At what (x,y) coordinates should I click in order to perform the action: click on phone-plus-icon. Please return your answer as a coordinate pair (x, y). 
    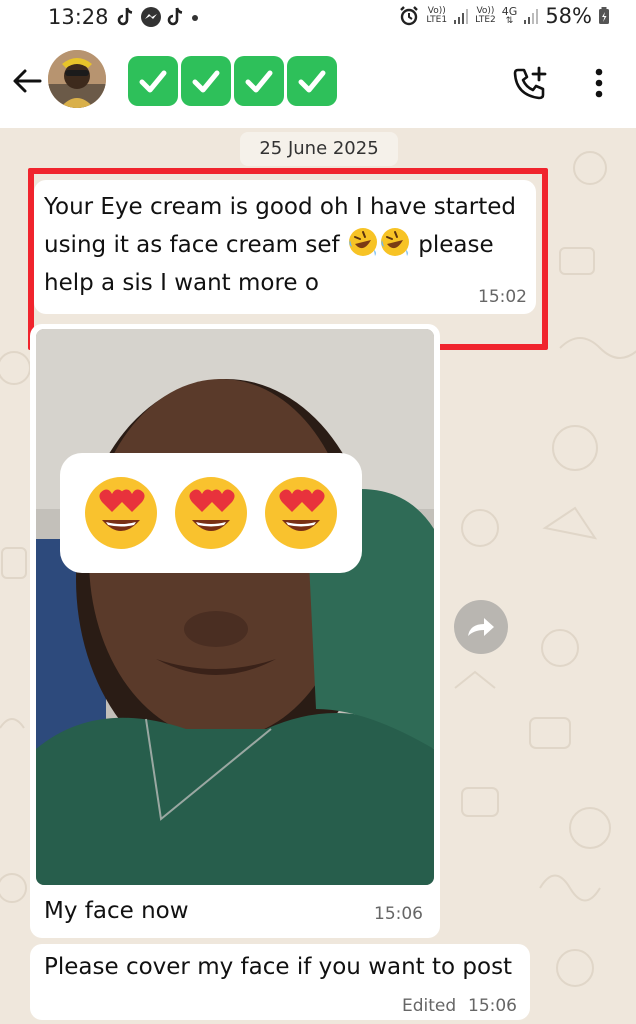
    Looking at the image, I should click on (530, 84).